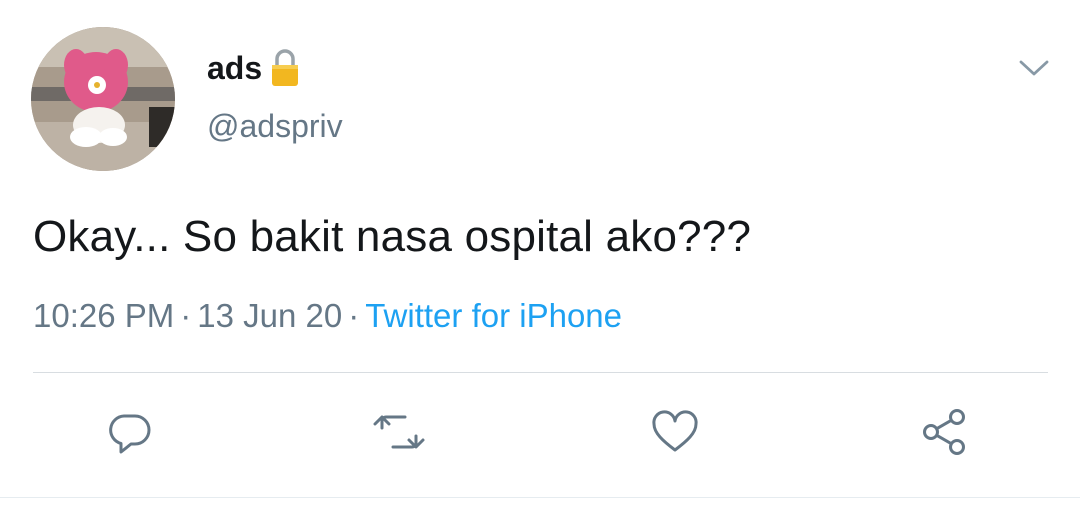 The image size is (1080, 513). I want to click on reply-icon, so click(130, 434).